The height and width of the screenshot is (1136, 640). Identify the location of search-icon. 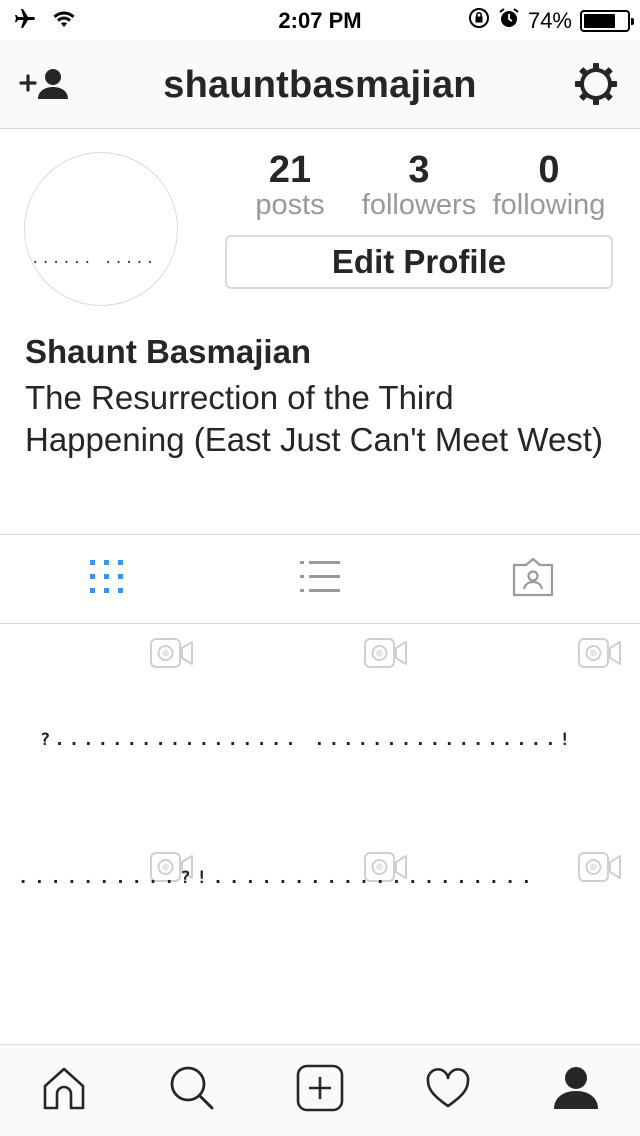
(192, 1090).